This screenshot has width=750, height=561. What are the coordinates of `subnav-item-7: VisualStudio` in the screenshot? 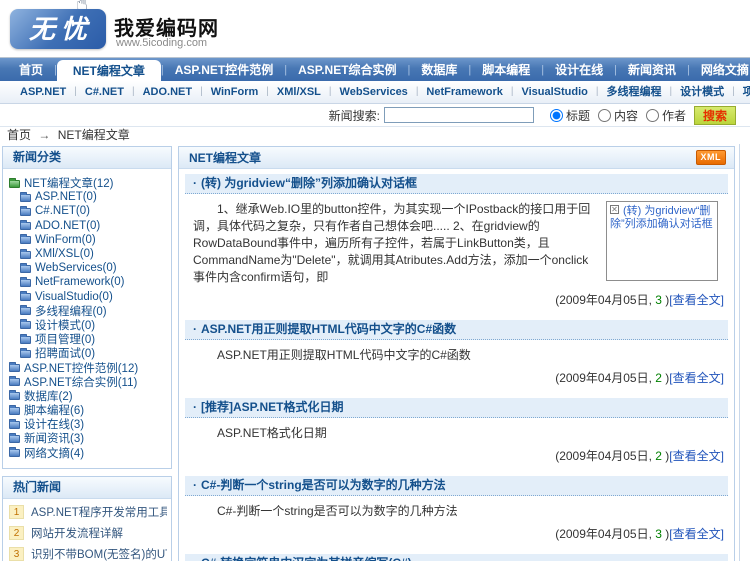 It's located at (554, 92).